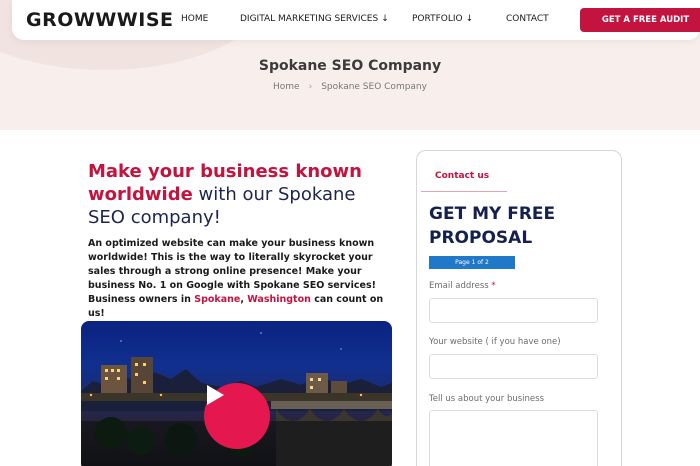 This screenshot has width=700, height=466. What do you see at coordinates (493, 286) in the screenshot?
I see `required-mark: *` at bounding box center [493, 286].